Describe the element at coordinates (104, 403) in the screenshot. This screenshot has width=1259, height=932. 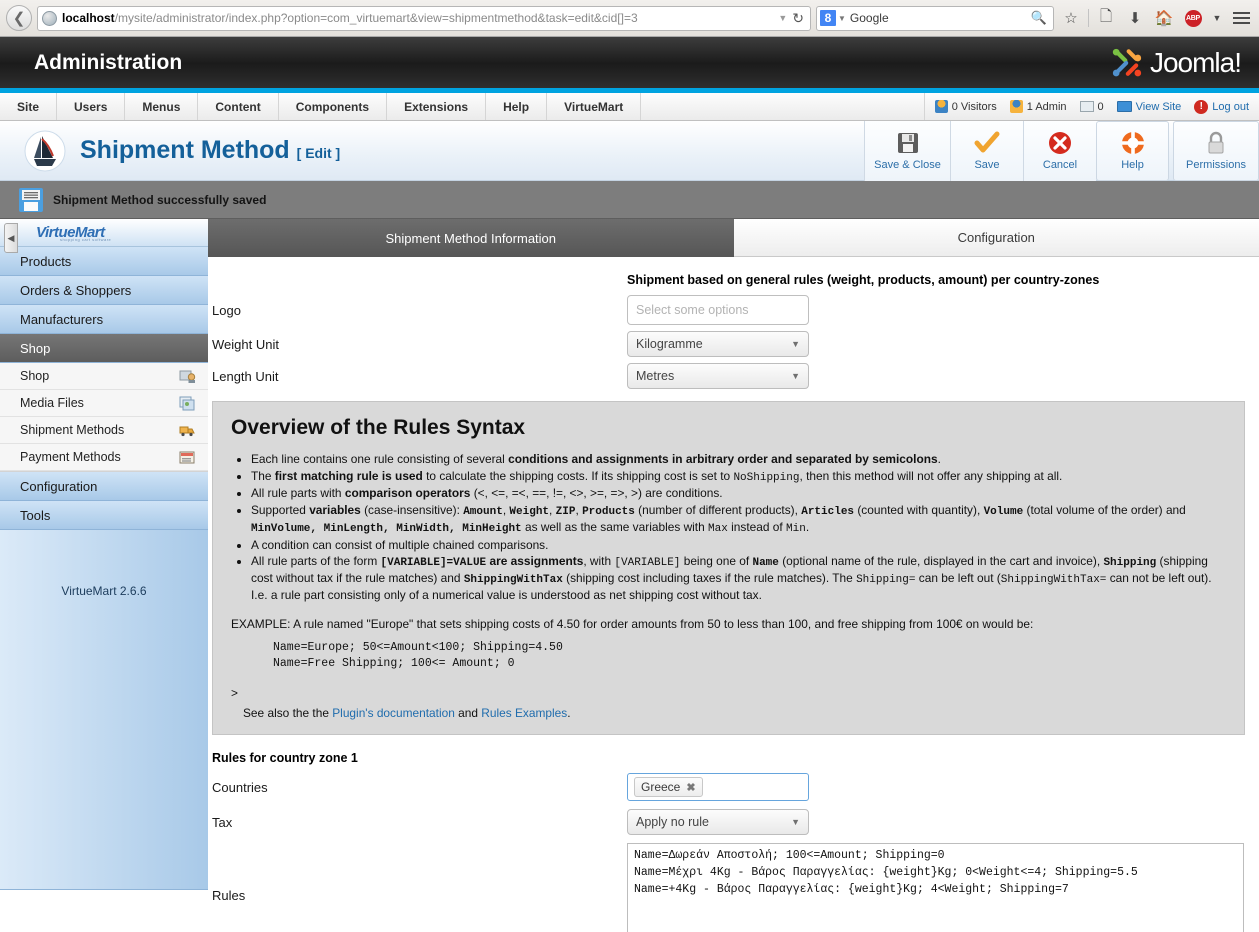
I see `sidebar-subitem-media-files: Media Files` at that location.